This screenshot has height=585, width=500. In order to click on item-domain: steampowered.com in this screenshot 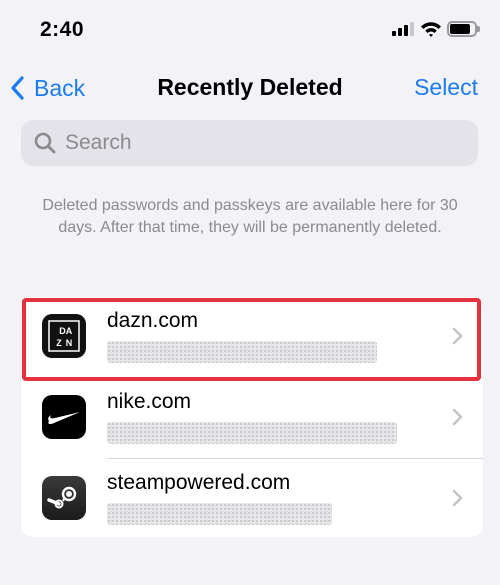, I will do `click(199, 482)`.